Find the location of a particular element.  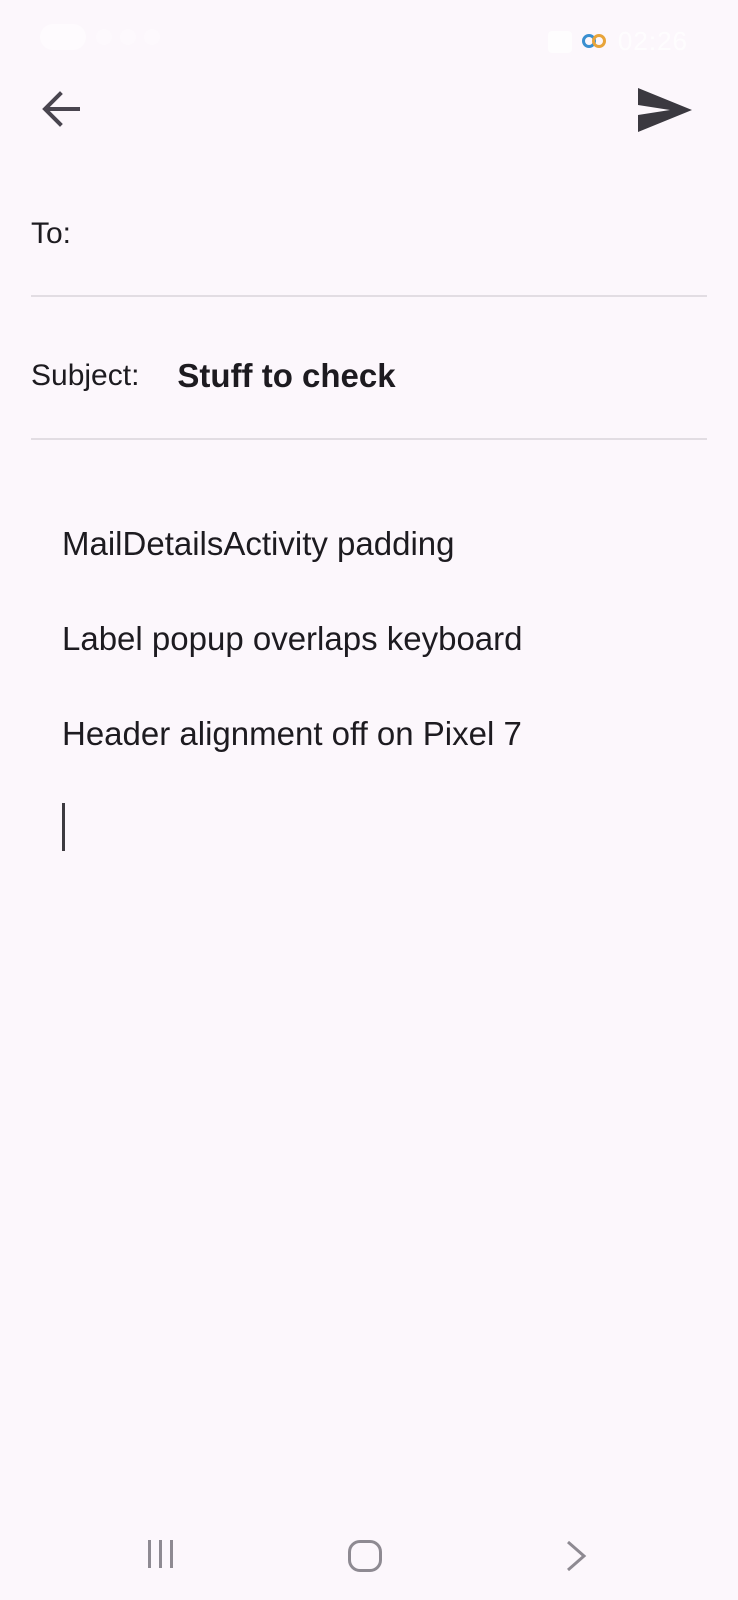

volte-icon is located at coordinates (63, 37).